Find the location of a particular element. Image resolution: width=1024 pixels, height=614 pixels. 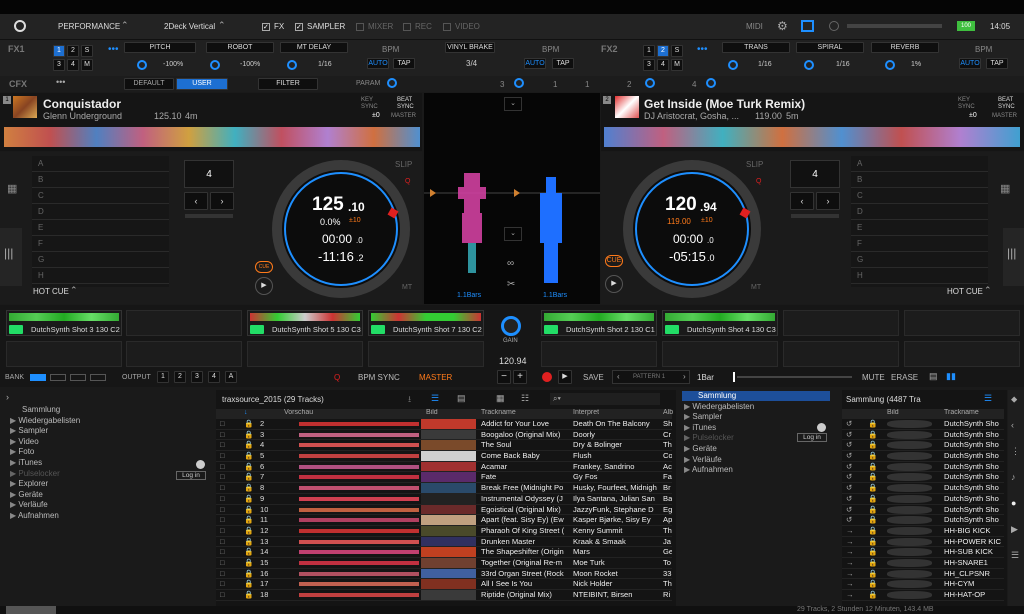

deck1-cue-h: H is located at coordinates (100, 276).